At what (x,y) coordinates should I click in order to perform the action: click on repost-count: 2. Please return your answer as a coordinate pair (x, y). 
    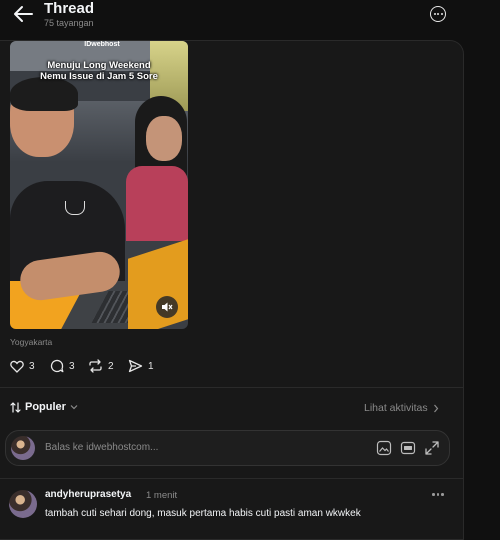
    Looking at the image, I should click on (111, 366).